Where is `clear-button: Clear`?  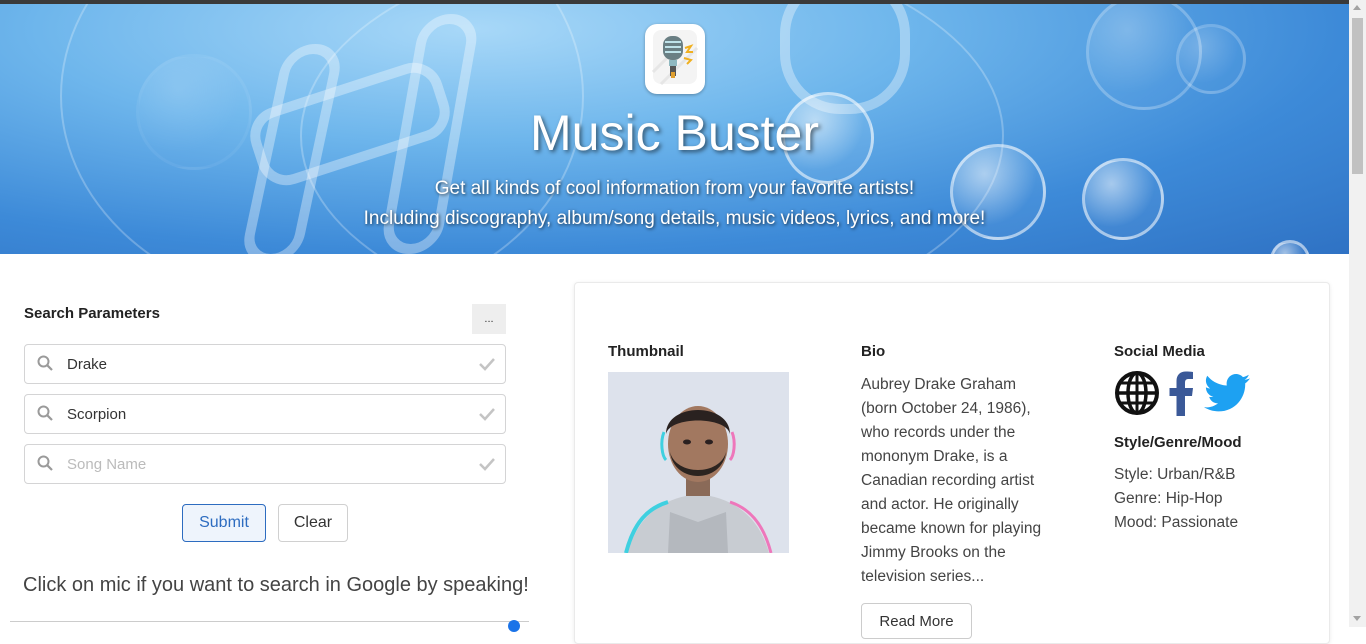
clear-button: Clear is located at coordinates (313, 523).